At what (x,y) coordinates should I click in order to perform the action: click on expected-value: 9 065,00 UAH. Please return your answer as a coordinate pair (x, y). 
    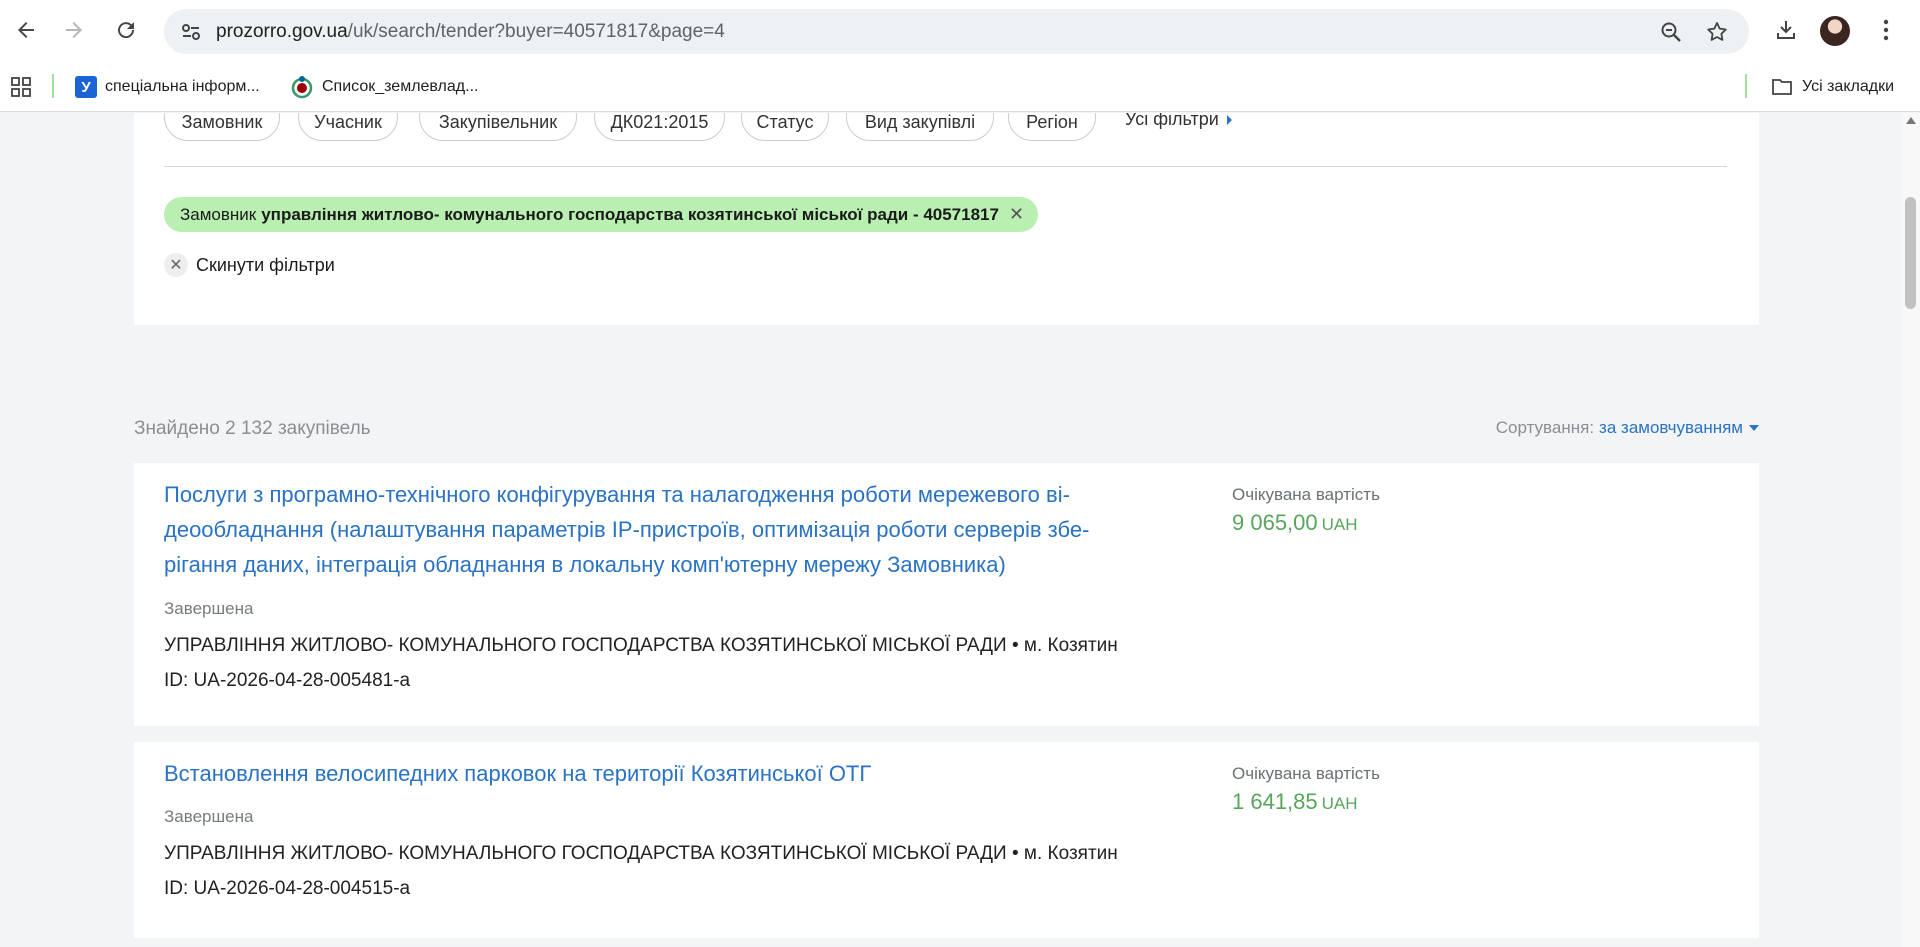
    Looking at the image, I should click on (1295, 523).